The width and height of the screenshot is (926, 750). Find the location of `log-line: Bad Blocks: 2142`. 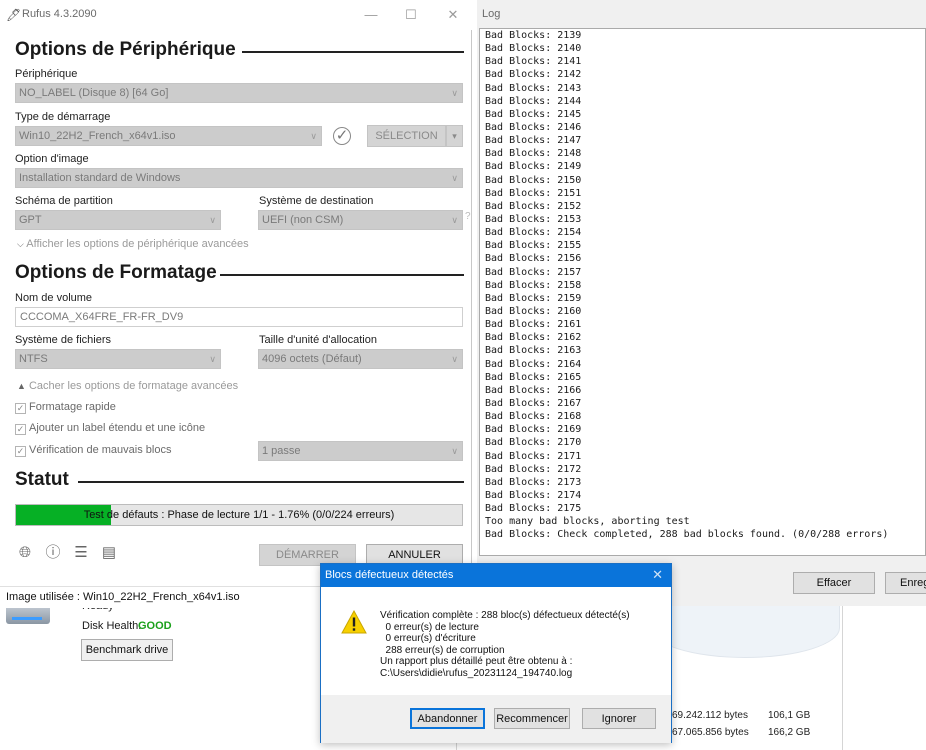

log-line: Bad Blocks: 2142 is located at coordinates (533, 75).